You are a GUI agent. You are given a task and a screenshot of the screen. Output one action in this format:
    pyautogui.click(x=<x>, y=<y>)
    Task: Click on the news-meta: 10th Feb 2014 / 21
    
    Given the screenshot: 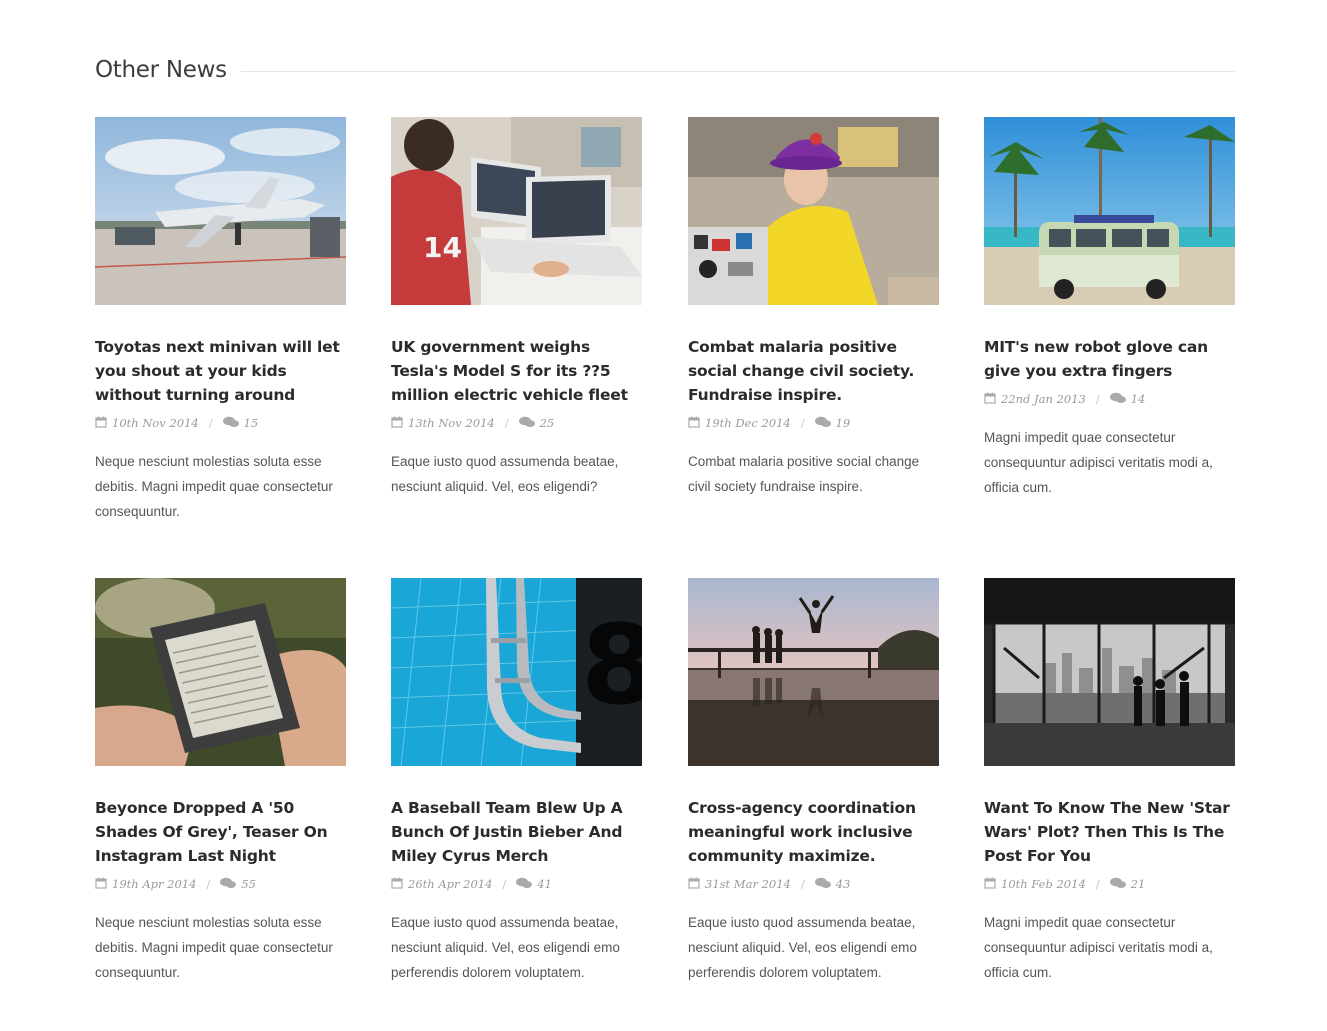 What is the action you would take?
    pyautogui.click(x=1109, y=884)
    